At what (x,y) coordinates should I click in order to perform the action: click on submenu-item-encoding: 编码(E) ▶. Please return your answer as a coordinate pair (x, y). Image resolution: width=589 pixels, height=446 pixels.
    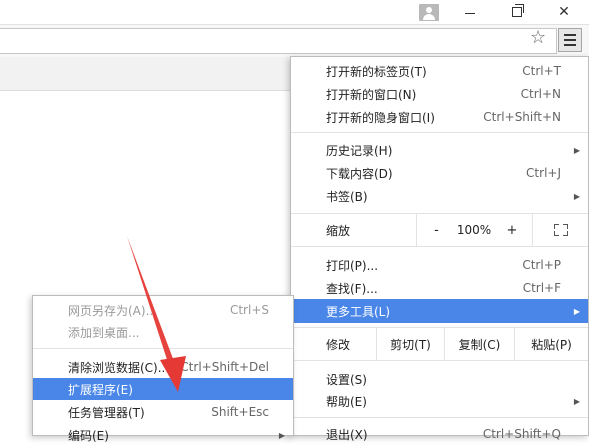
    Looking at the image, I should click on (163, 435).